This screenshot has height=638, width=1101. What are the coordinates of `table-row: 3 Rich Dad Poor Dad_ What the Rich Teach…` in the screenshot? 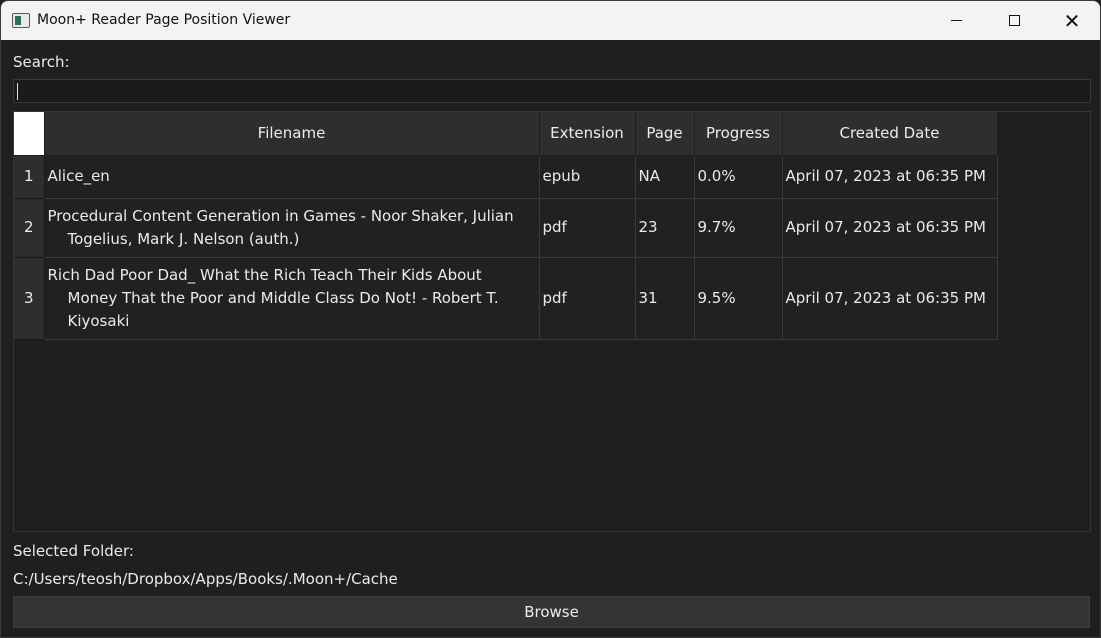 It's located at (506, 298).